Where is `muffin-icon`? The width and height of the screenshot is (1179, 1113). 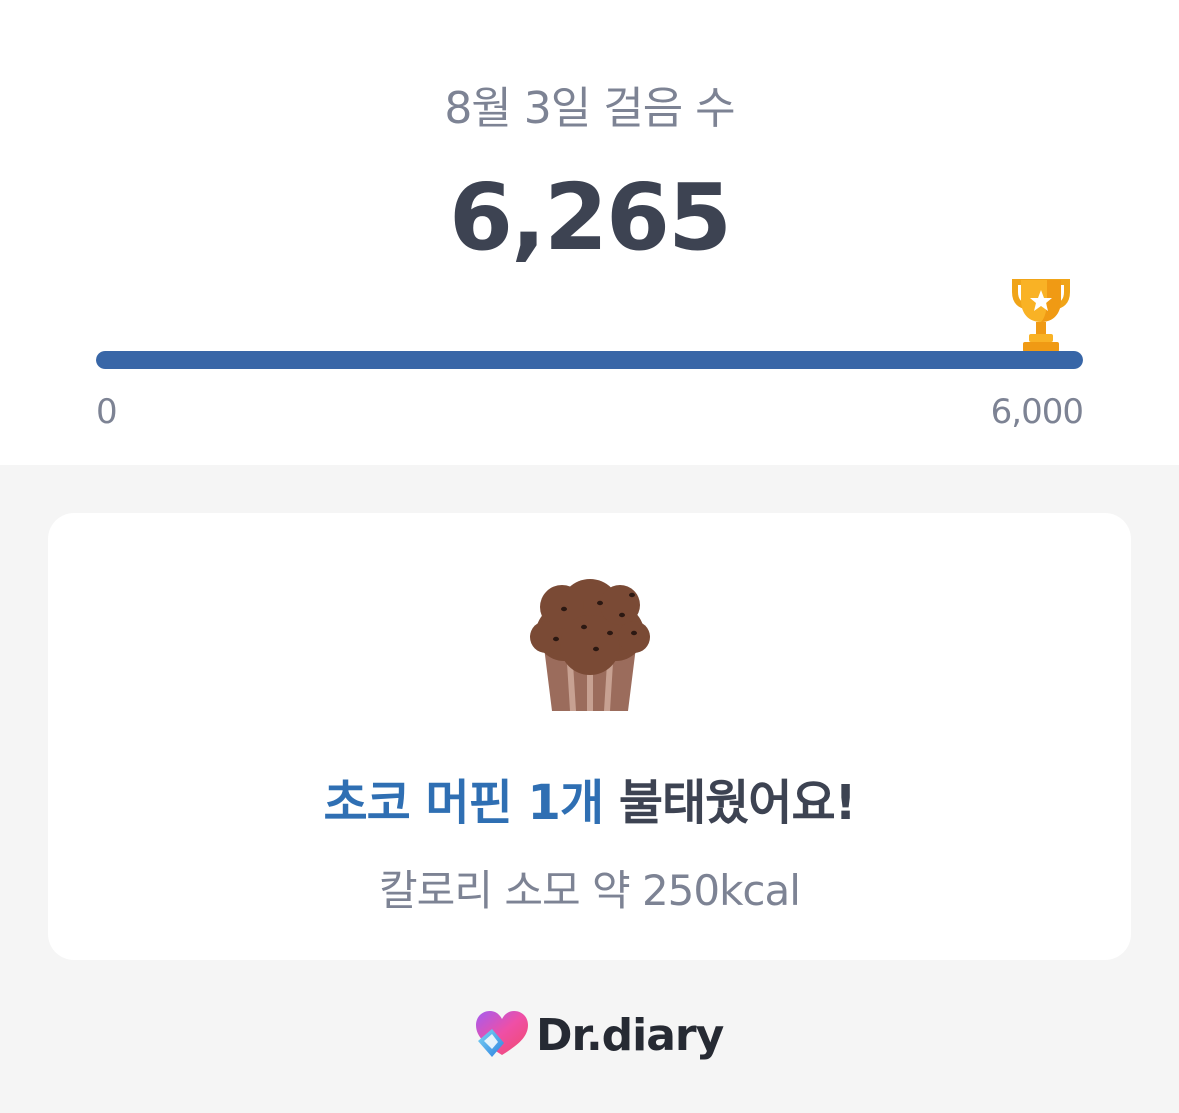
muffin-icon is located at coordinates (590, 645).